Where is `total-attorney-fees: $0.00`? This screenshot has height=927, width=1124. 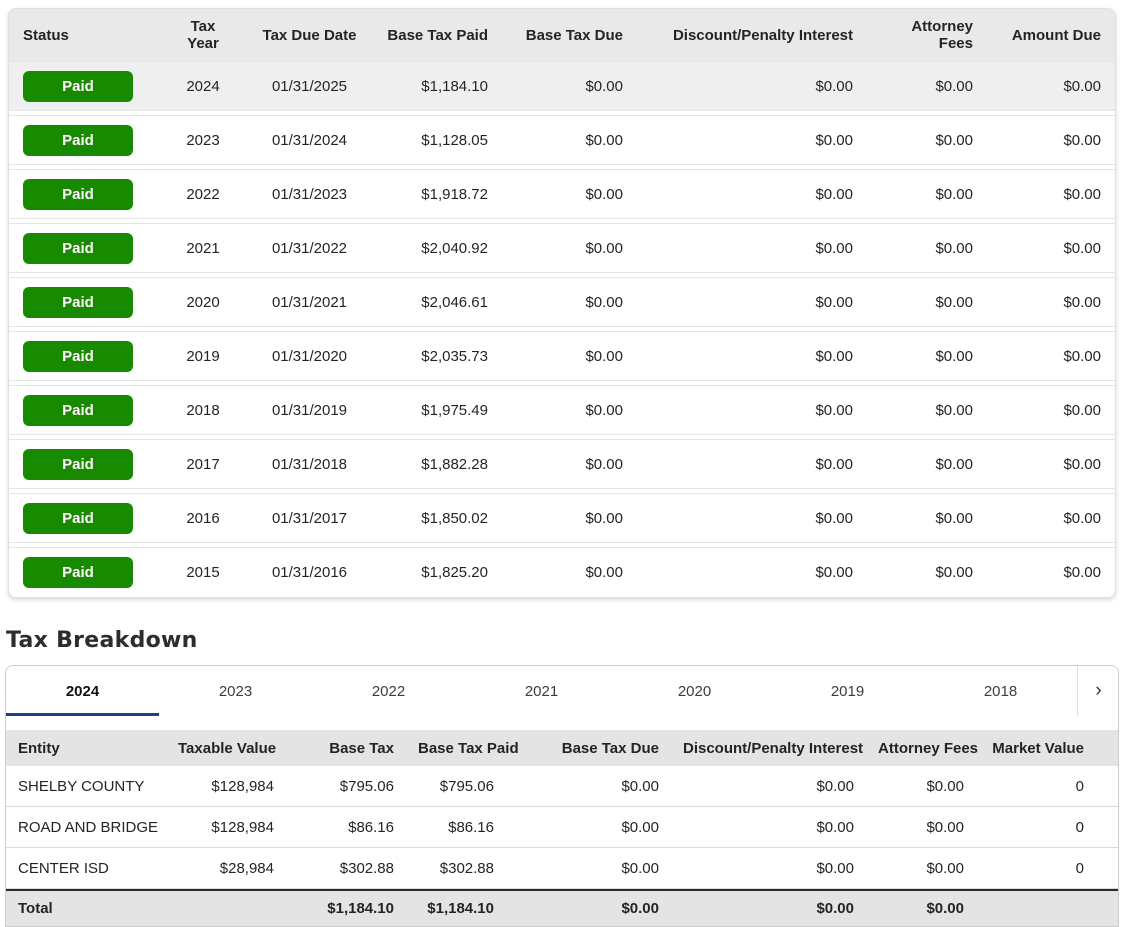 total-attorney-fees: $0.00 is located at coordinates (945, 908).